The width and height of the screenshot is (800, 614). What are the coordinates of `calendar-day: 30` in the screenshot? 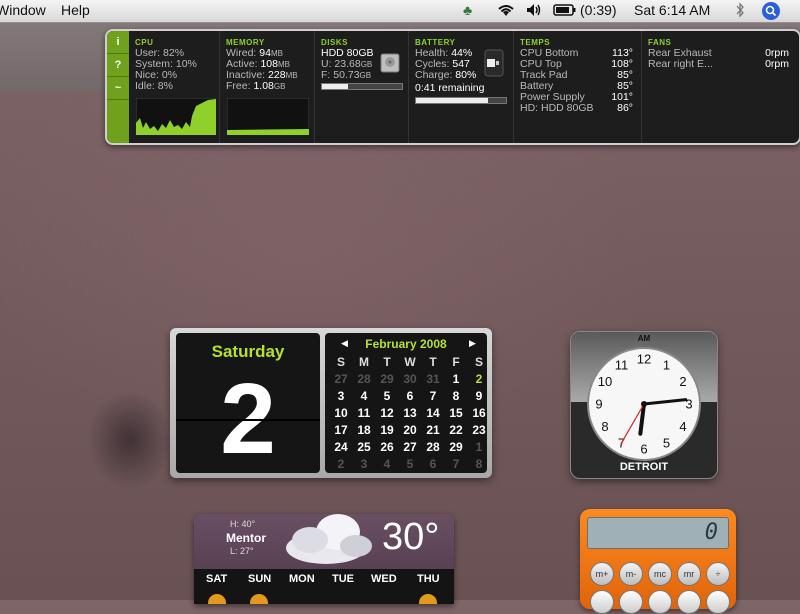 It's located at (410, 379).